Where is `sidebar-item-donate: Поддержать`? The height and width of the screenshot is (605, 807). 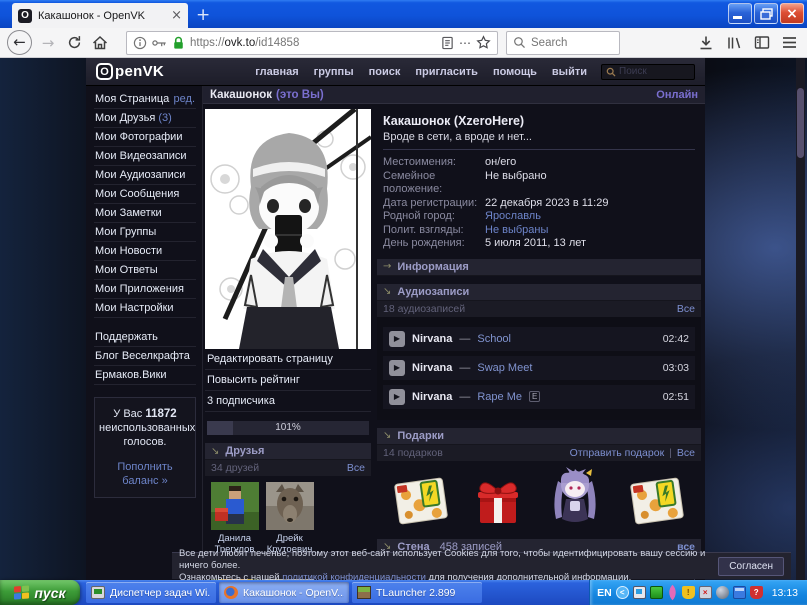 sidebar-item-donate: Поддержать is located at coordinates (145, 337).